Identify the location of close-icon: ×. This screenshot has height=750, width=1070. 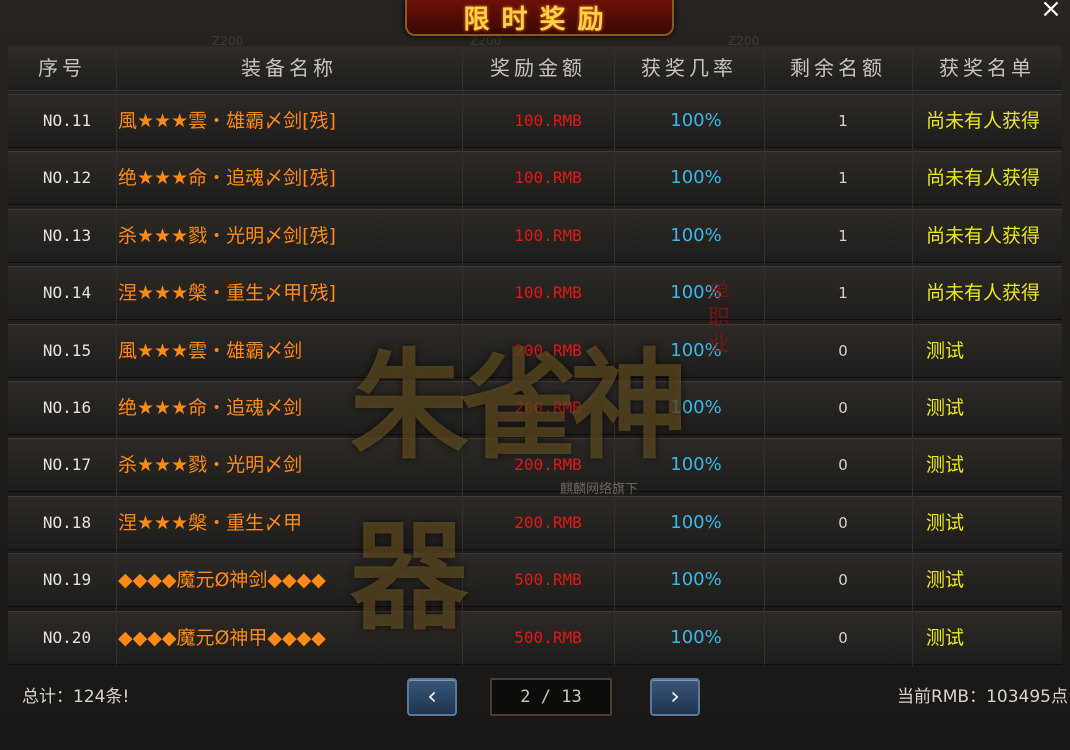
(1051, 12).